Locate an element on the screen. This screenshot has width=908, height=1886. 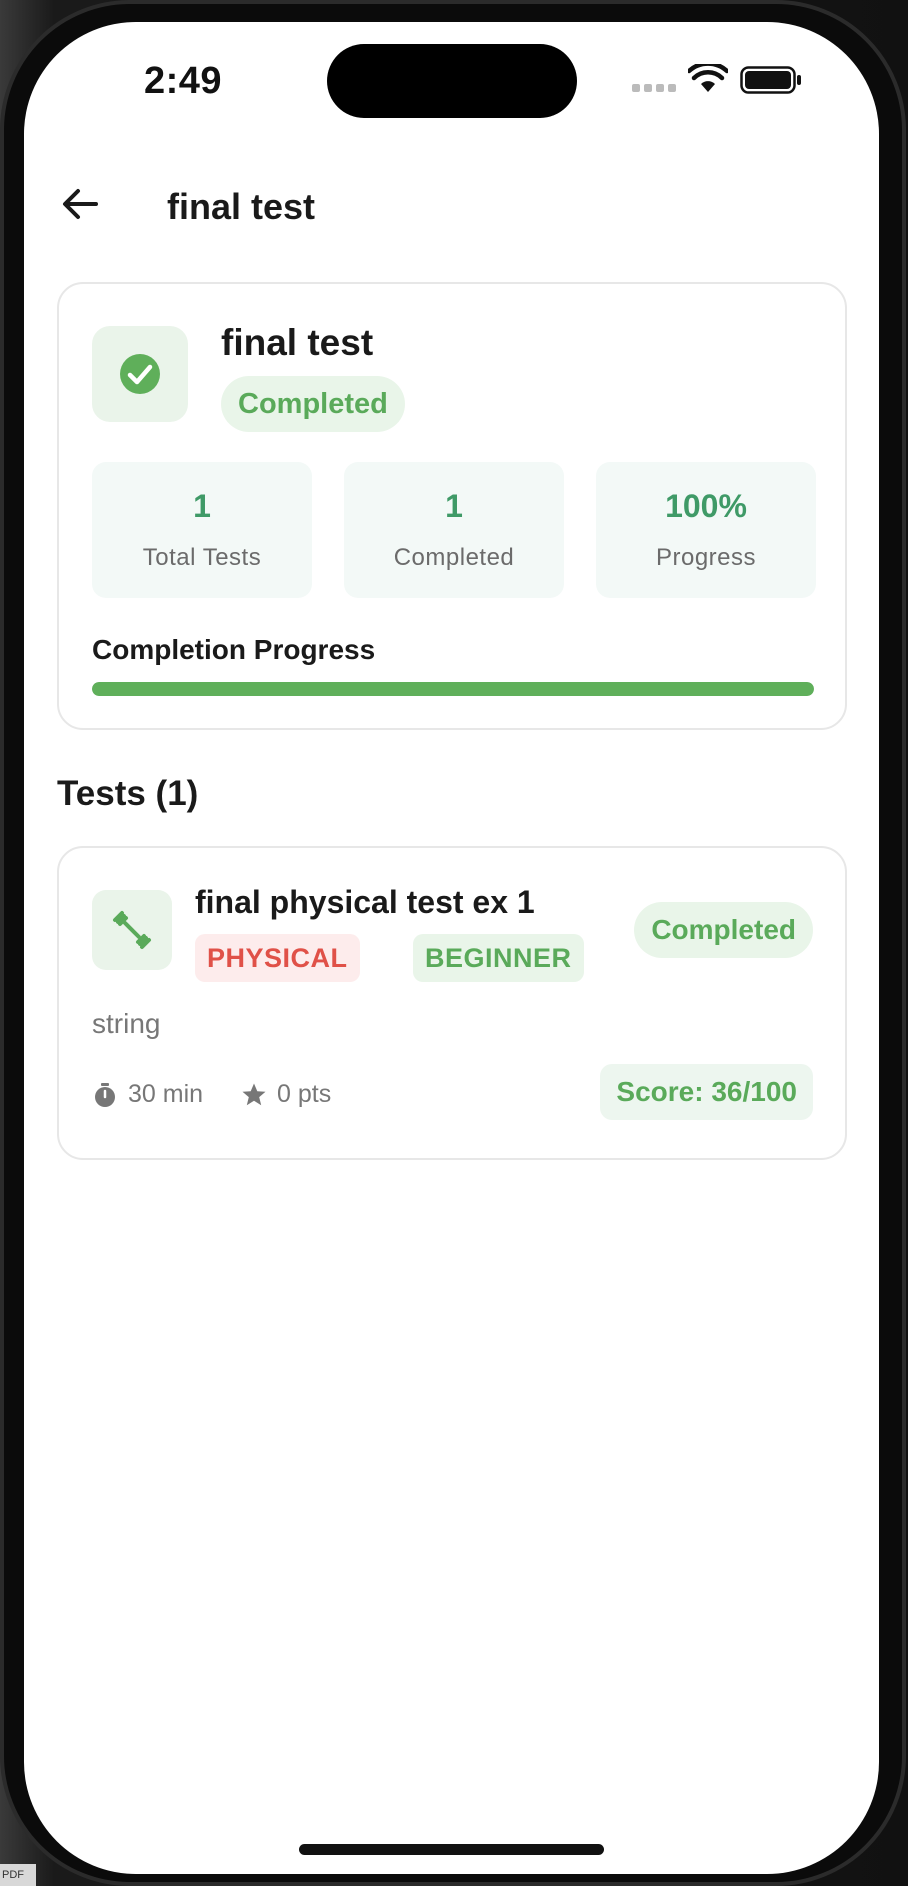
test-title: final physical test ex 1 is located at coordinates (365, 902).